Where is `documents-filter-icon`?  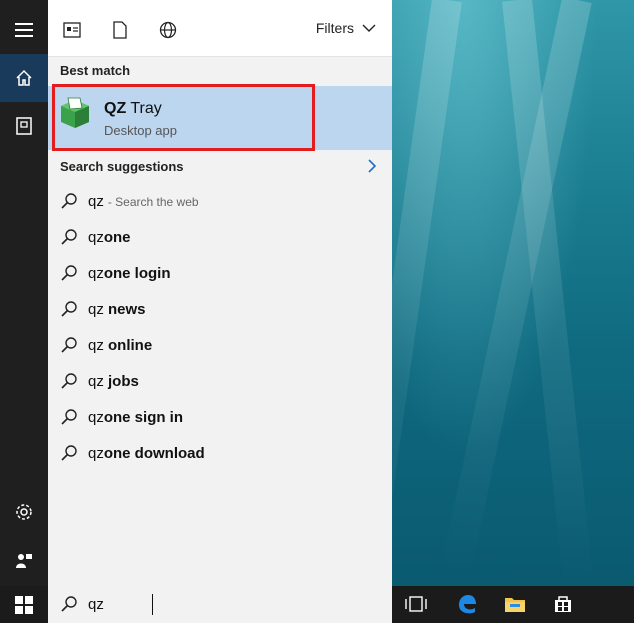
documents-filter-icon is located at coordinates (120, 30).